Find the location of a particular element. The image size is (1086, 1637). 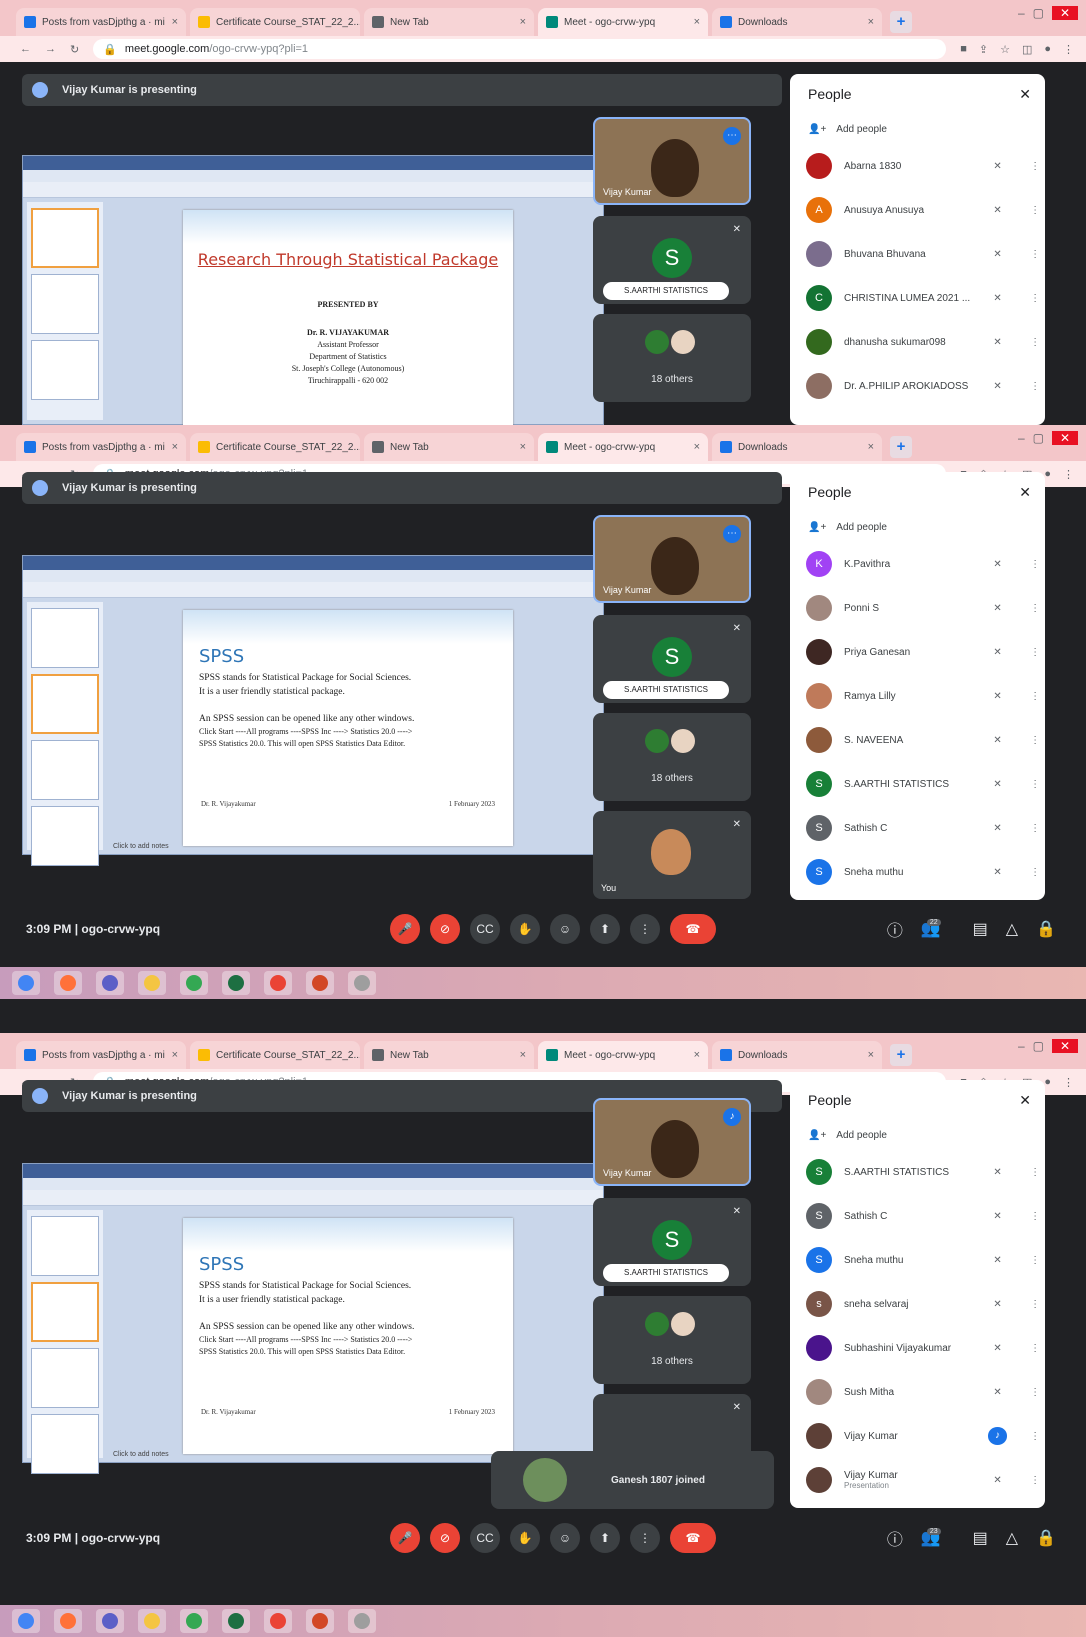

excel-icon is located at coordinates (236, 983).